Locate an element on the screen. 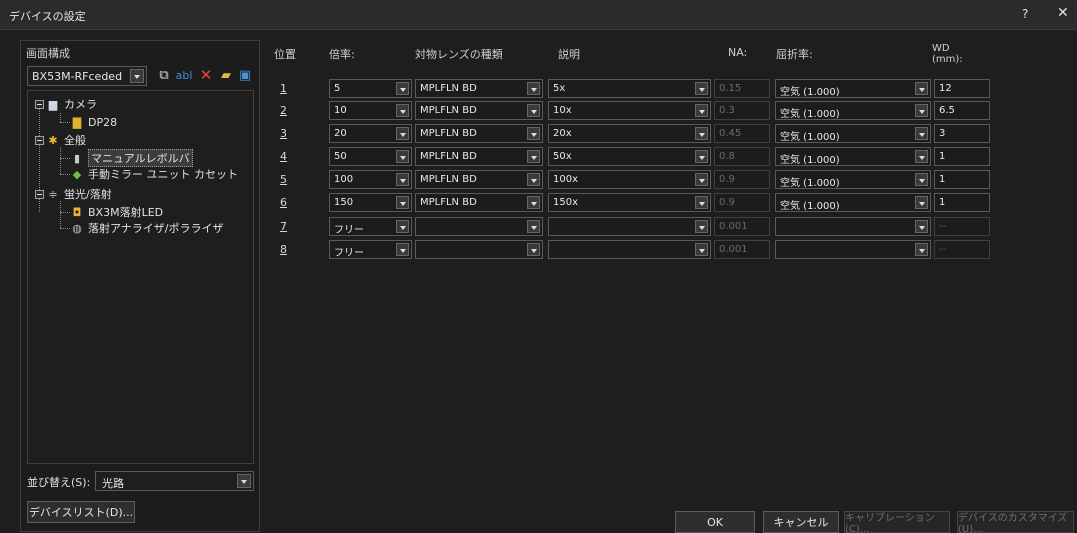  tree-item-dp28: ▇ DP28 is located at coordinates (93, 122).